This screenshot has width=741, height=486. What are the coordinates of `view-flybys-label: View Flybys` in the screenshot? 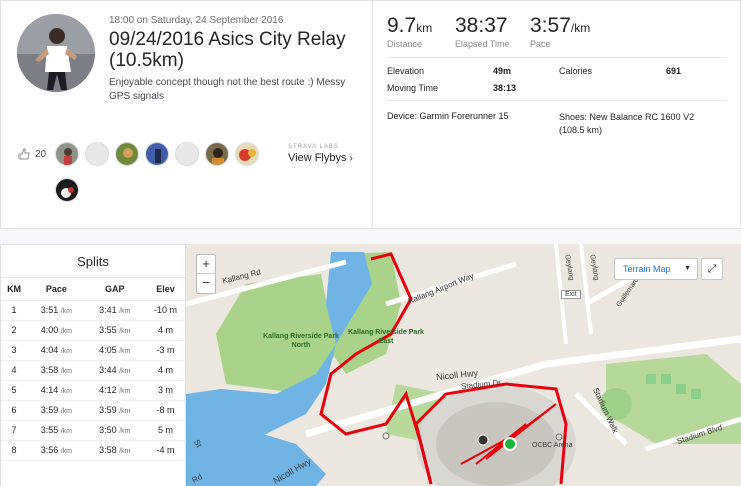 It's located at (317, 158).